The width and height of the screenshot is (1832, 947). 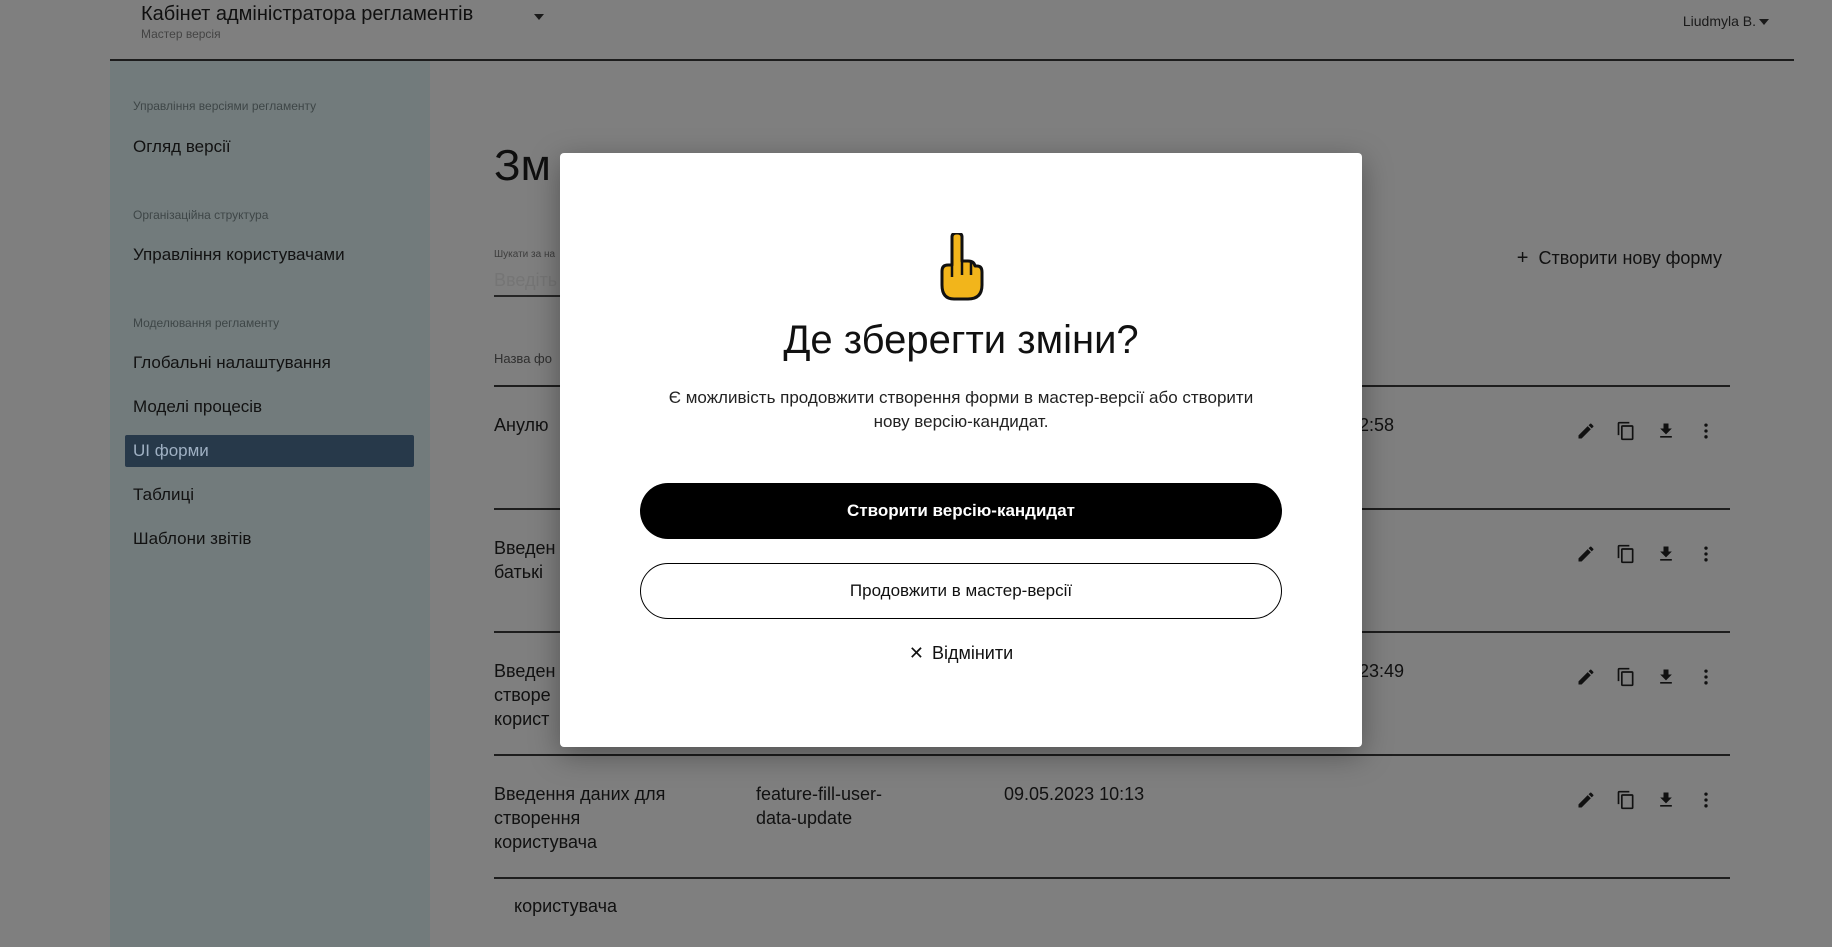 I want to click on close-icon: ✕, so click(x=916, y=653).